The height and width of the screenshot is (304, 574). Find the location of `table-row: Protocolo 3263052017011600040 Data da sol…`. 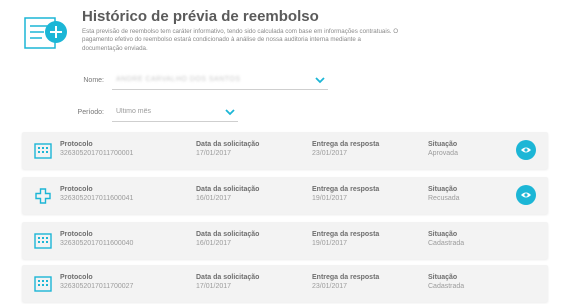

table-row: Protocolo 3263052017011600040 Data da sol… is located at coordinates (285, 240).